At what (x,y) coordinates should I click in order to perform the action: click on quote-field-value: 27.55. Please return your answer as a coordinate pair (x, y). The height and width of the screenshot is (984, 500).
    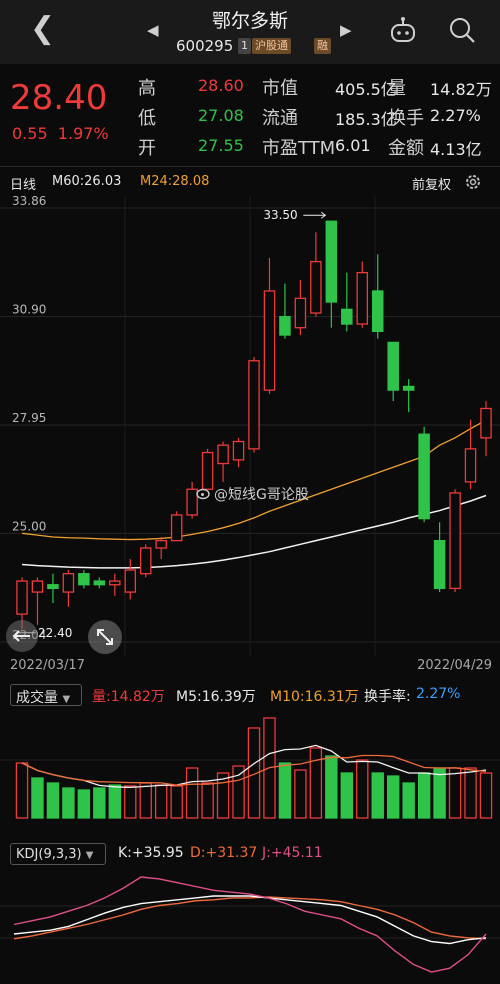
    Looking at the image, I should click on (221, 145).